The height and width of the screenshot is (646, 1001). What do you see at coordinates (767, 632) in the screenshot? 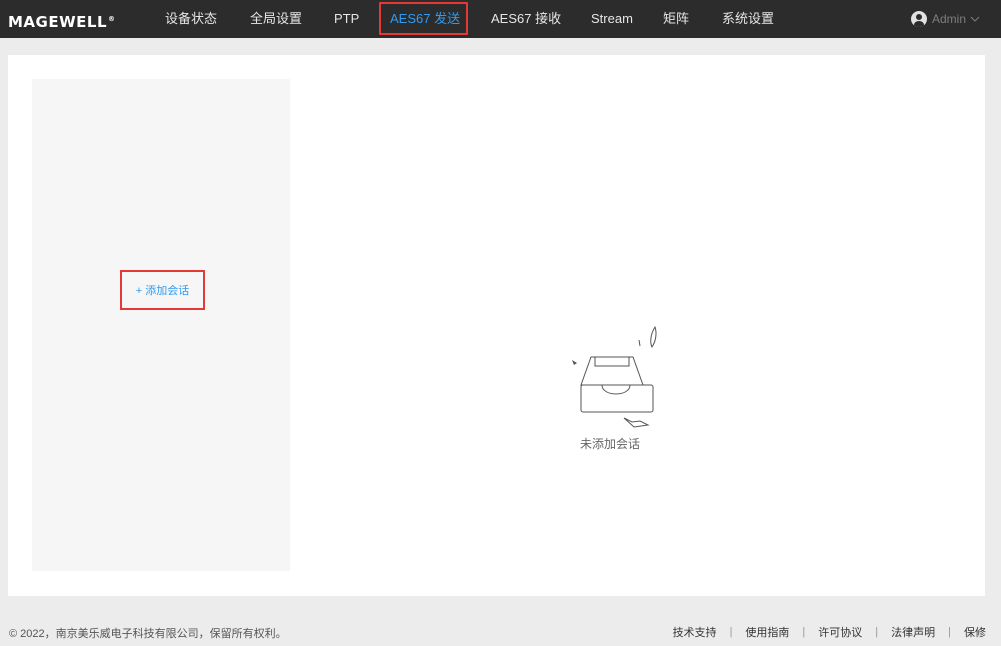
I see `link-user-guide: 使用指南` at bounding box center [767, 632].